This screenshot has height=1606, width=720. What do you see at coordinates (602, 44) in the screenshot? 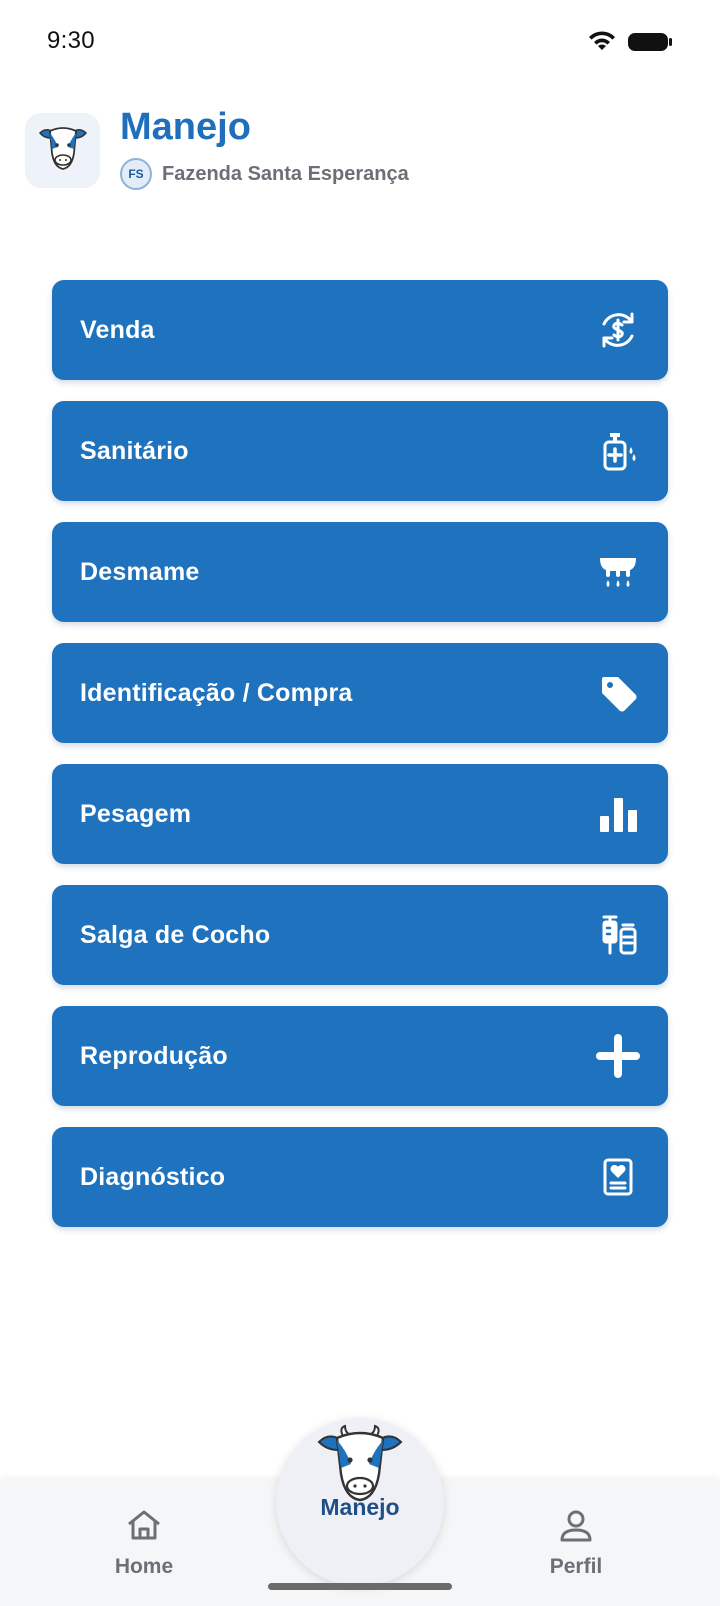
I see `wifi-icon` at bounding box center [602, 44].